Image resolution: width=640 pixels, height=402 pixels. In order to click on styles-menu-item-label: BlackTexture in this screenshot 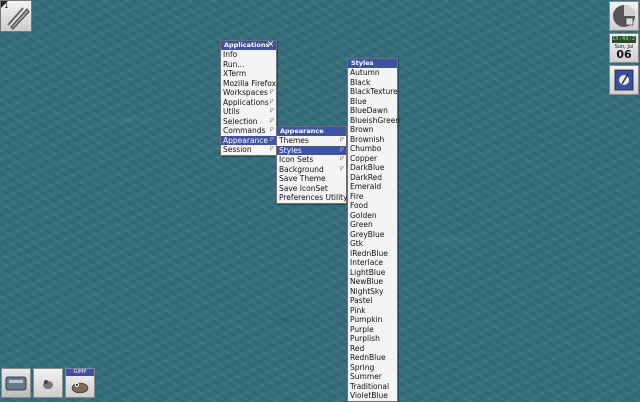, I will do `click(374, 91)`.